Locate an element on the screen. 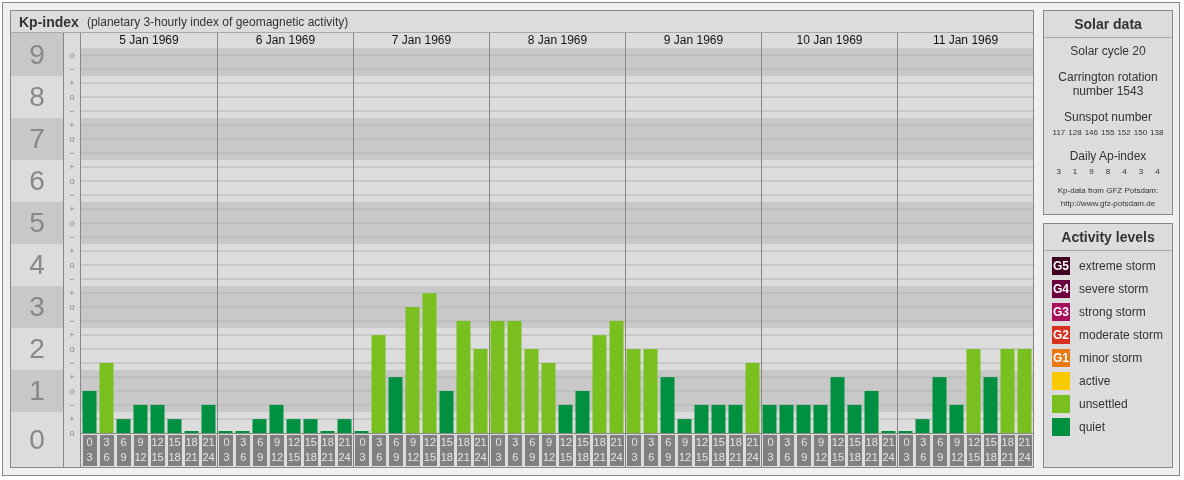  panel-title: Solar data is located at coordinates (1108, 24).